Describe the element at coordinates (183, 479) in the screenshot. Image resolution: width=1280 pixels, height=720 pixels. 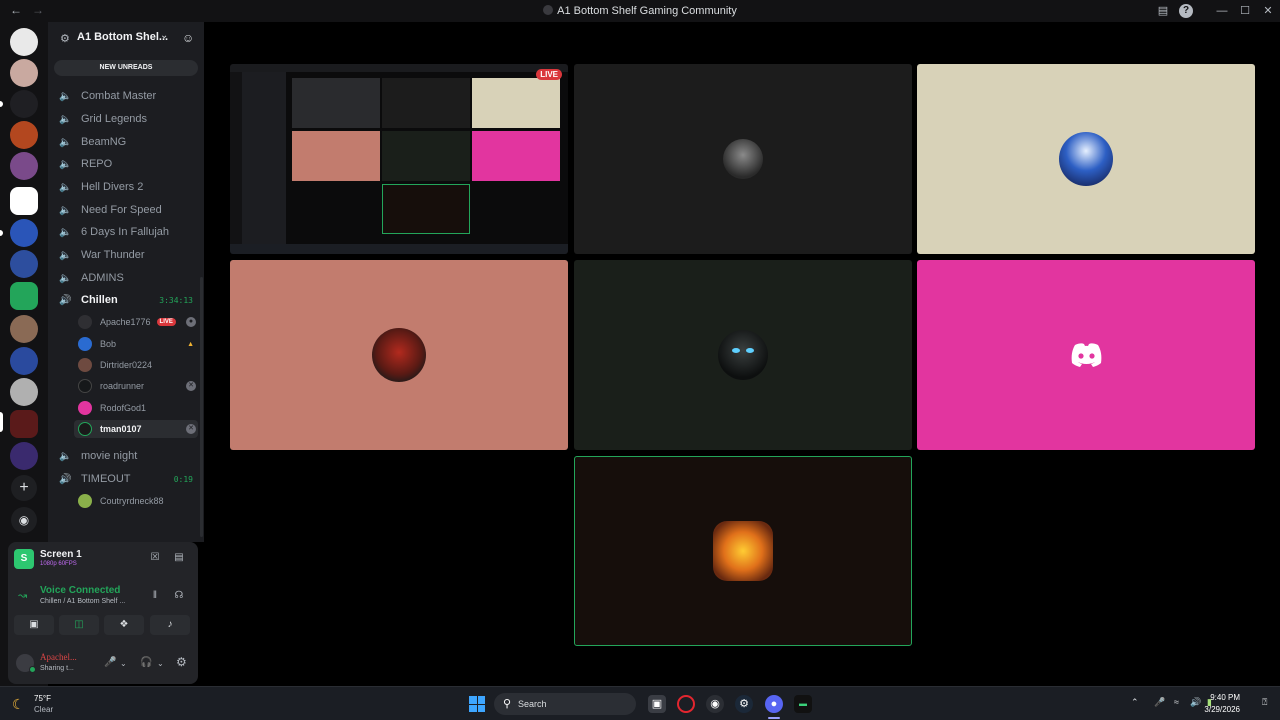
I see `call-timer: 0:19` at that location.